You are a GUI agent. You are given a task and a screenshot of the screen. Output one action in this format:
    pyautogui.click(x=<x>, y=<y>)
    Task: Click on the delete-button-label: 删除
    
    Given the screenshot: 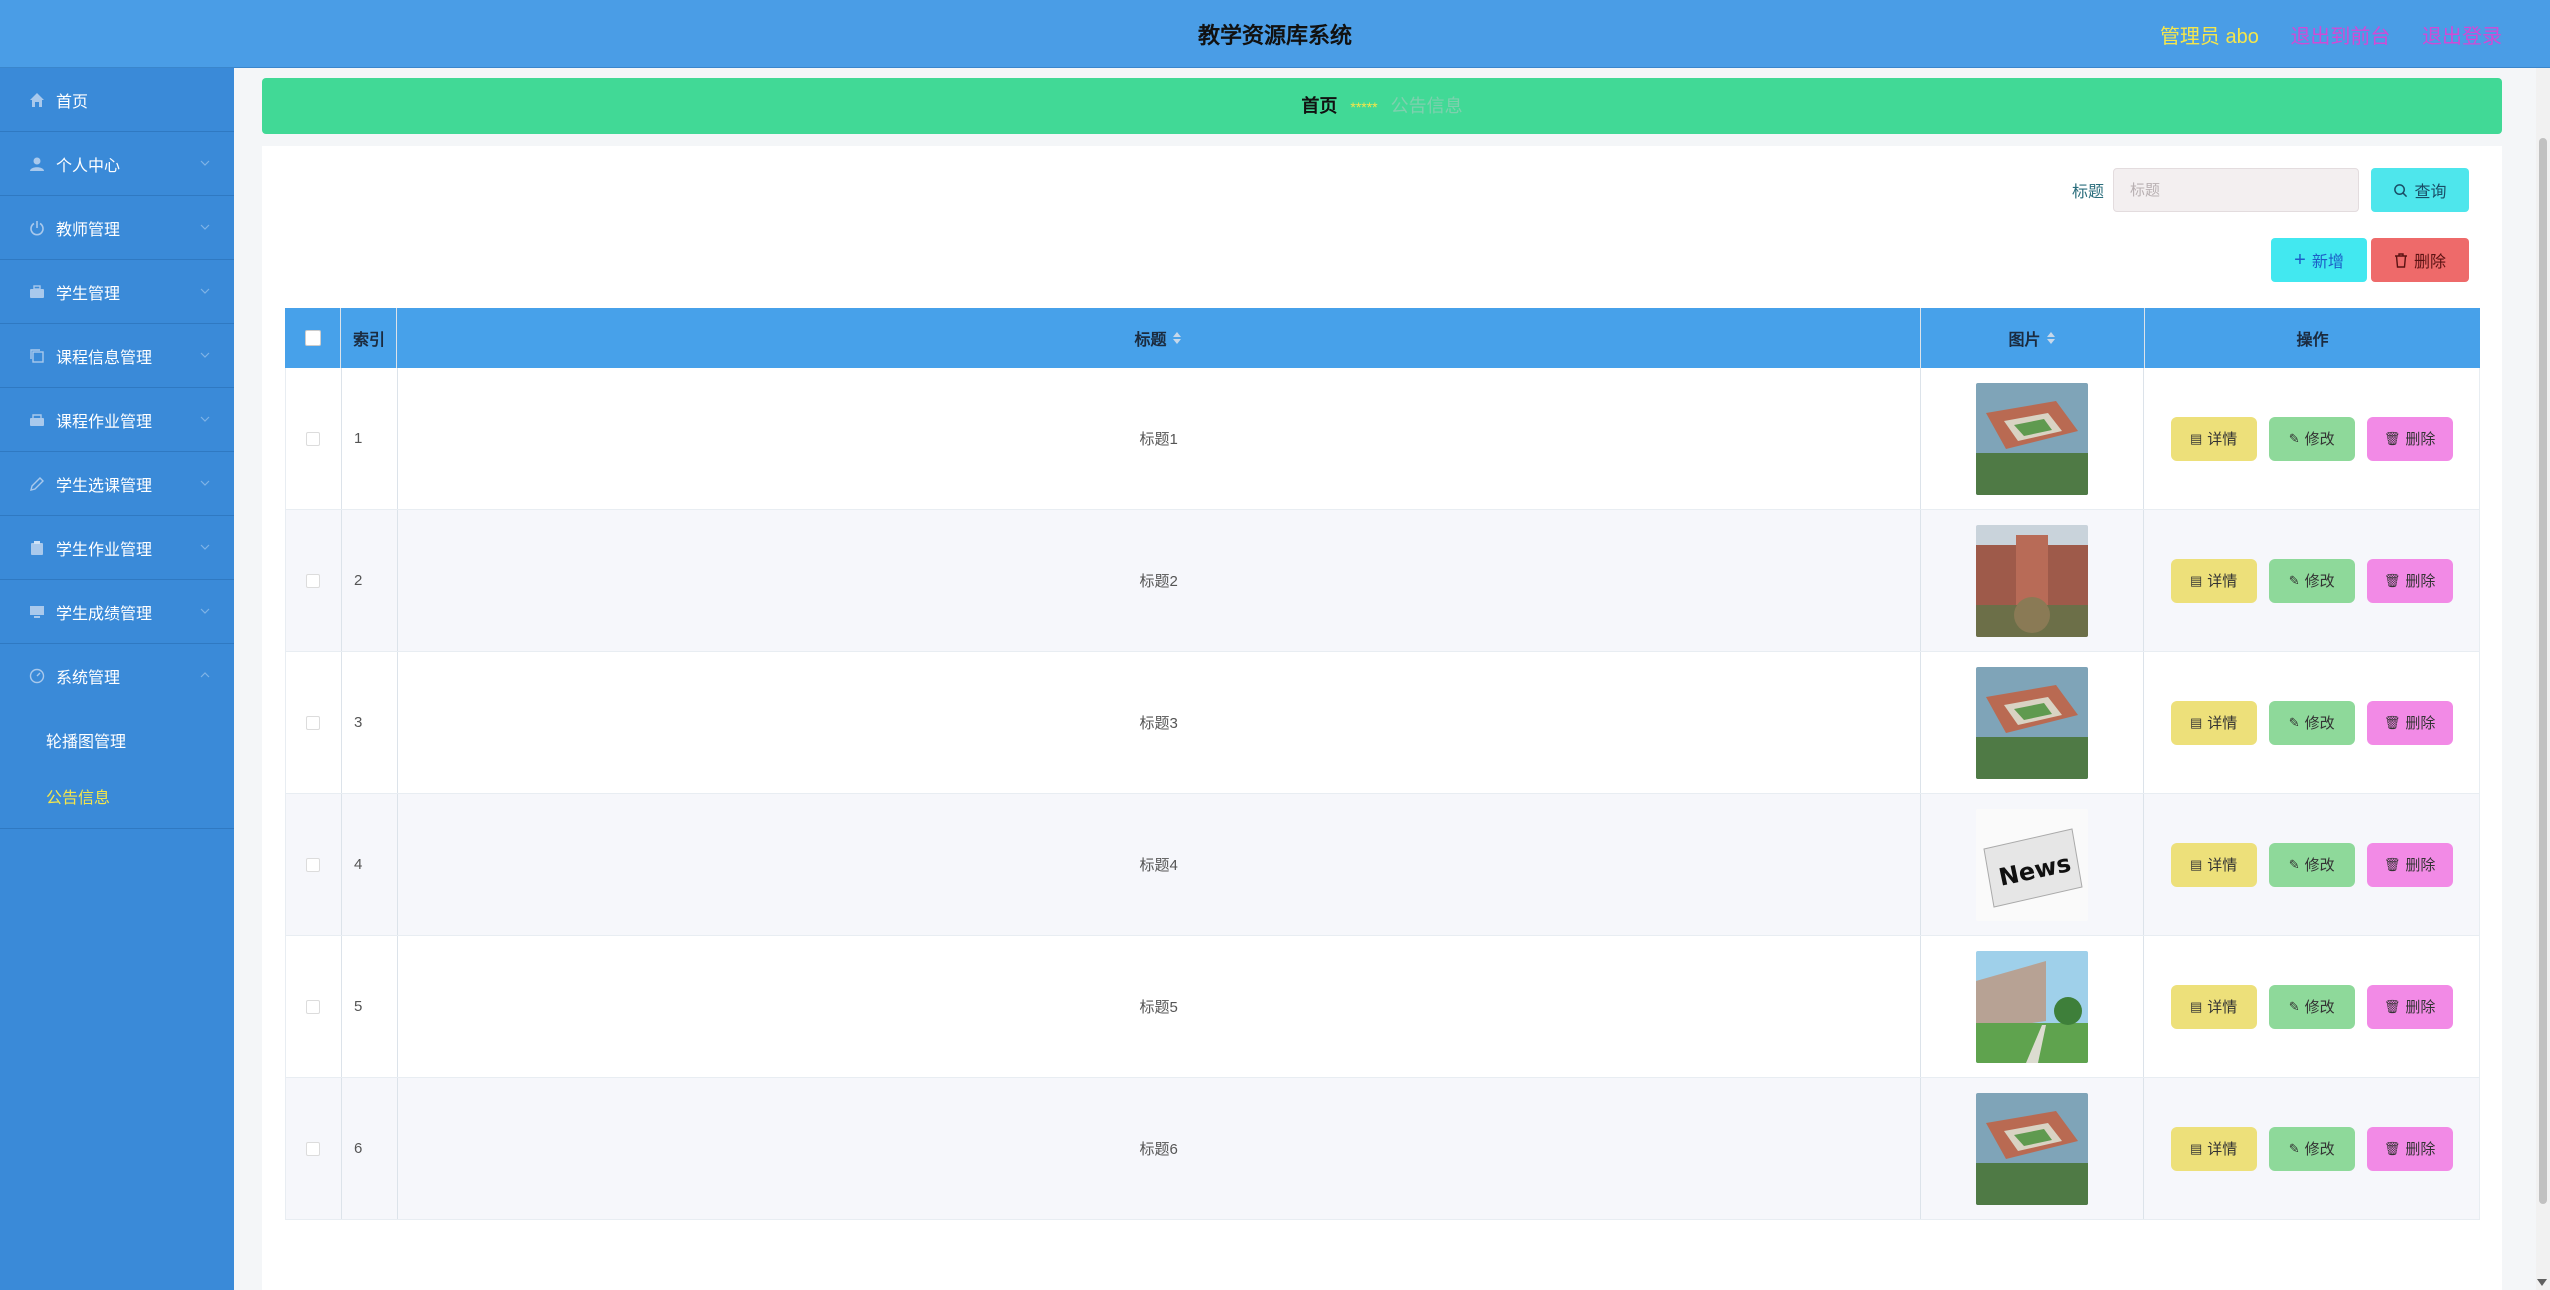 What is the action you would take?
    pyautogui.click(x=2420, y=865)
    